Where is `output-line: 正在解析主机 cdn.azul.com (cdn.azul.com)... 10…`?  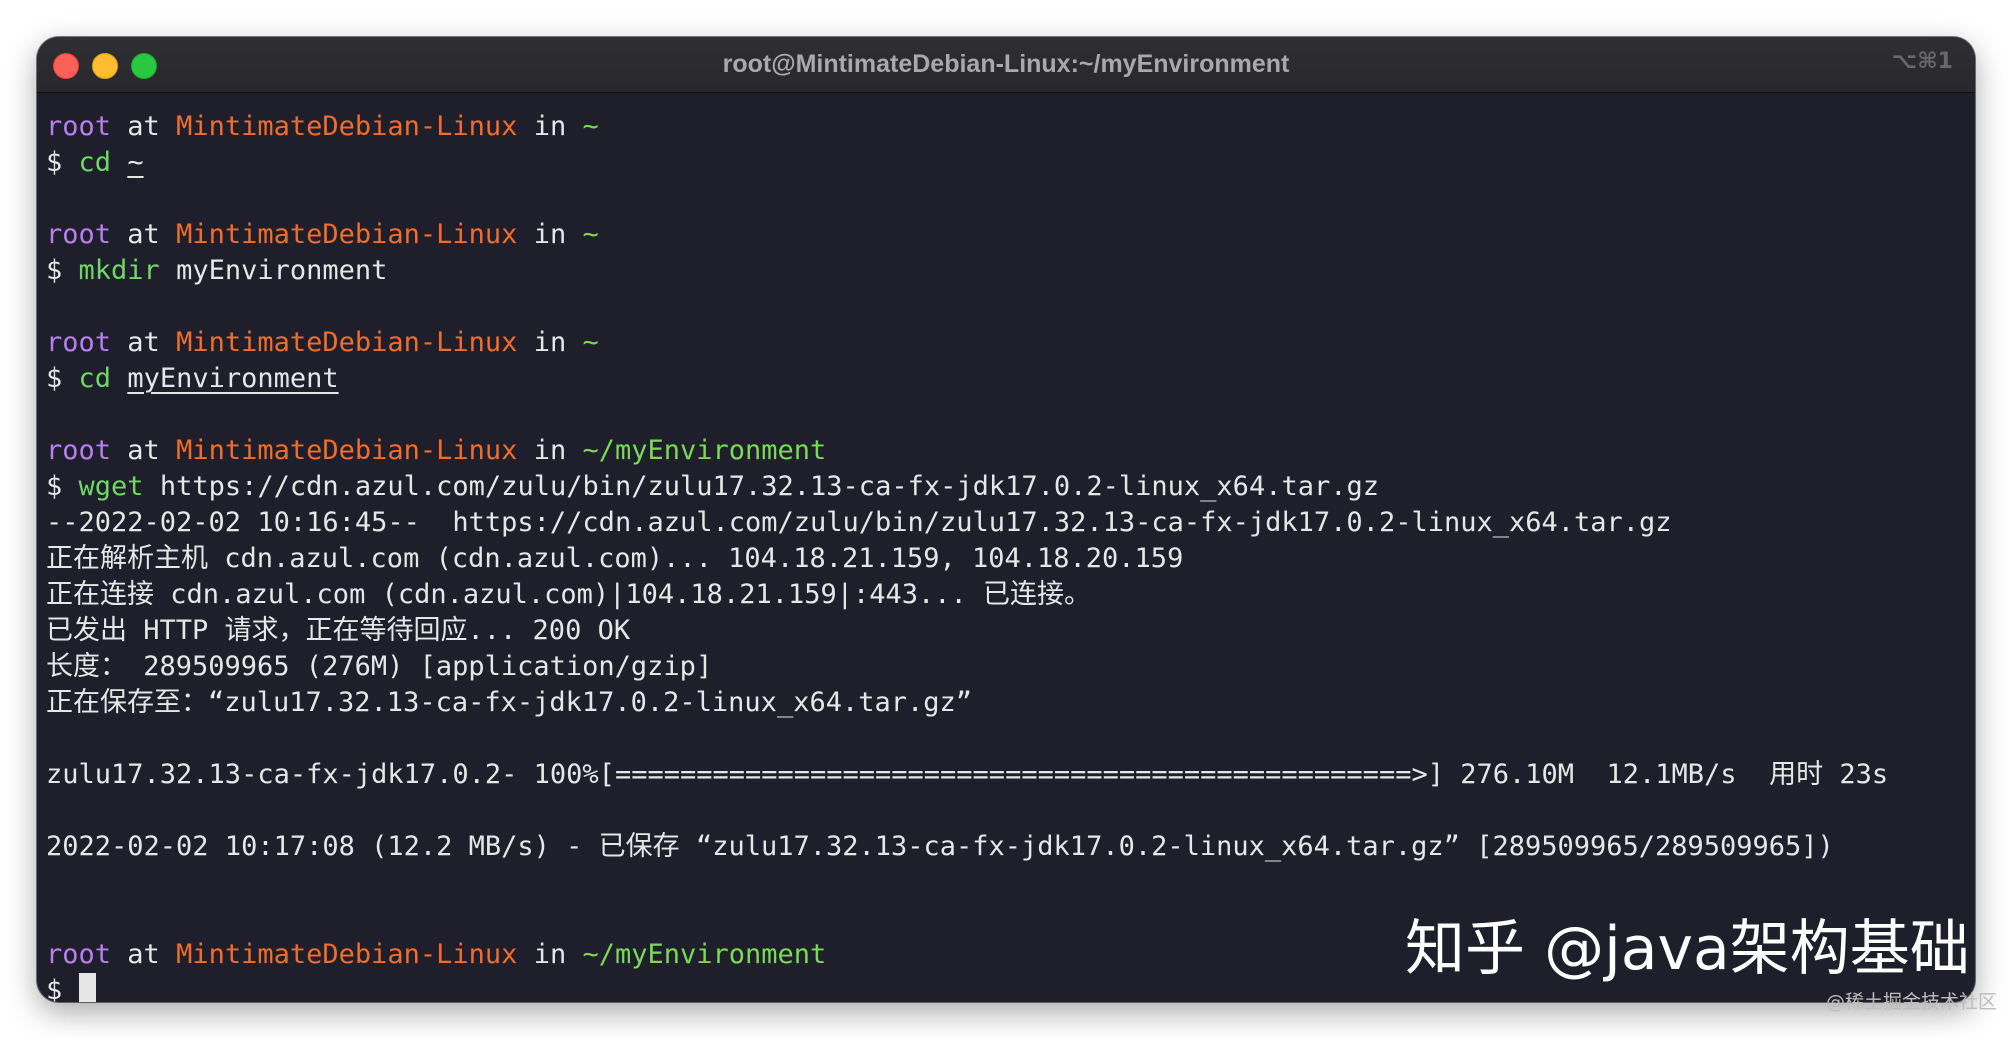
output-line: 正在解析主机 cdn.azul.com (cdn.azul.com)... 10… is located at coordinates (615, 558).